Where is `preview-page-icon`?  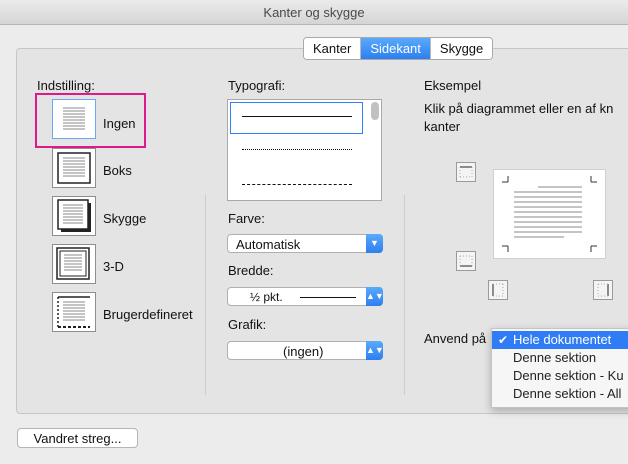 preview-page-icon is located at coordinates (549, 214).